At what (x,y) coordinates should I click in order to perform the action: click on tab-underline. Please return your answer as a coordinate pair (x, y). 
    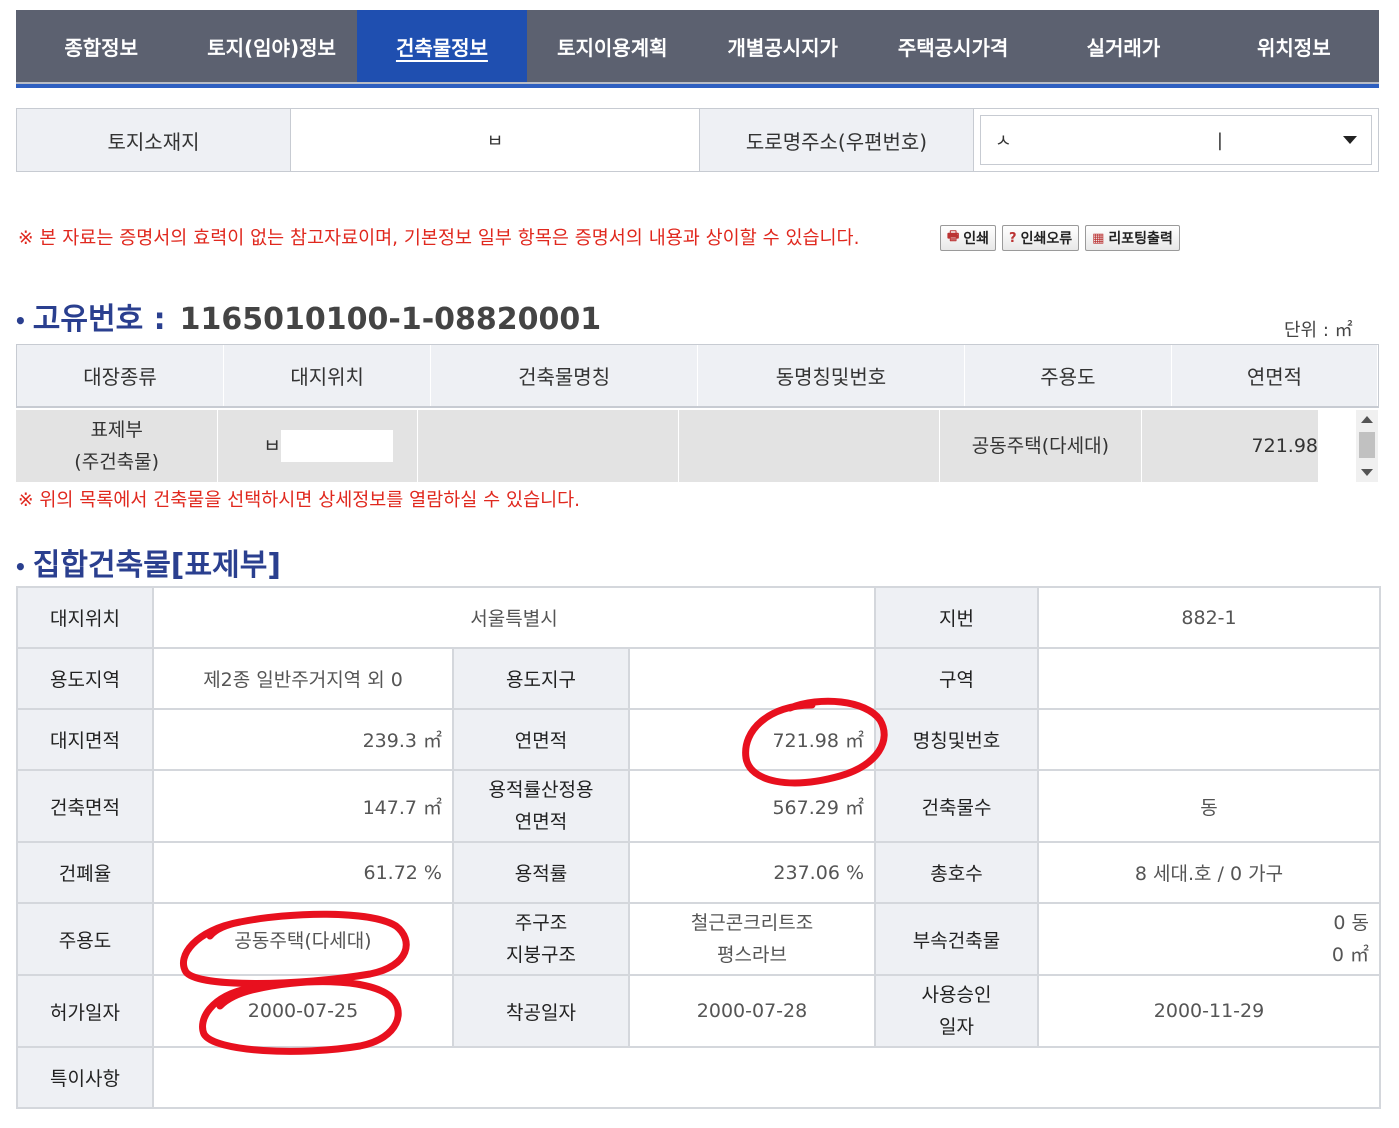
    Looking at the image, I should click on (697, 86).